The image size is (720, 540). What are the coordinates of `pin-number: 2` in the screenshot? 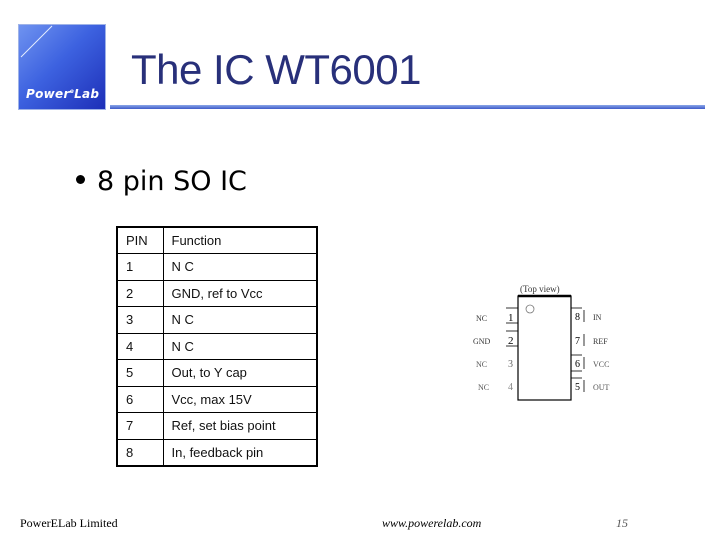 It's located at (140, 293).